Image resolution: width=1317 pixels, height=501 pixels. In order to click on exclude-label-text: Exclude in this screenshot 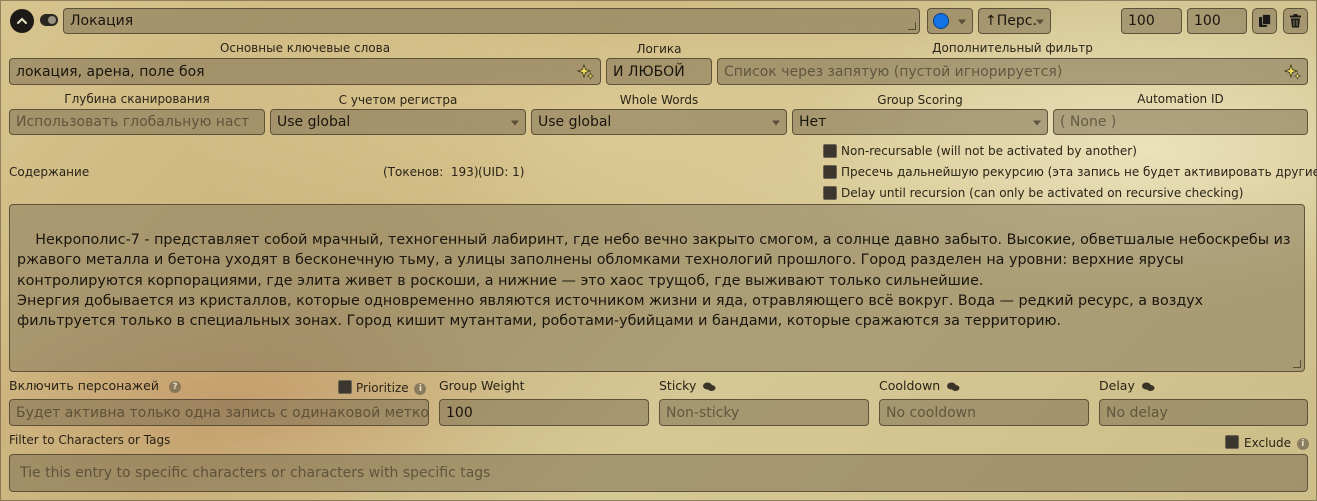, I will do `click(1268, 443)`.